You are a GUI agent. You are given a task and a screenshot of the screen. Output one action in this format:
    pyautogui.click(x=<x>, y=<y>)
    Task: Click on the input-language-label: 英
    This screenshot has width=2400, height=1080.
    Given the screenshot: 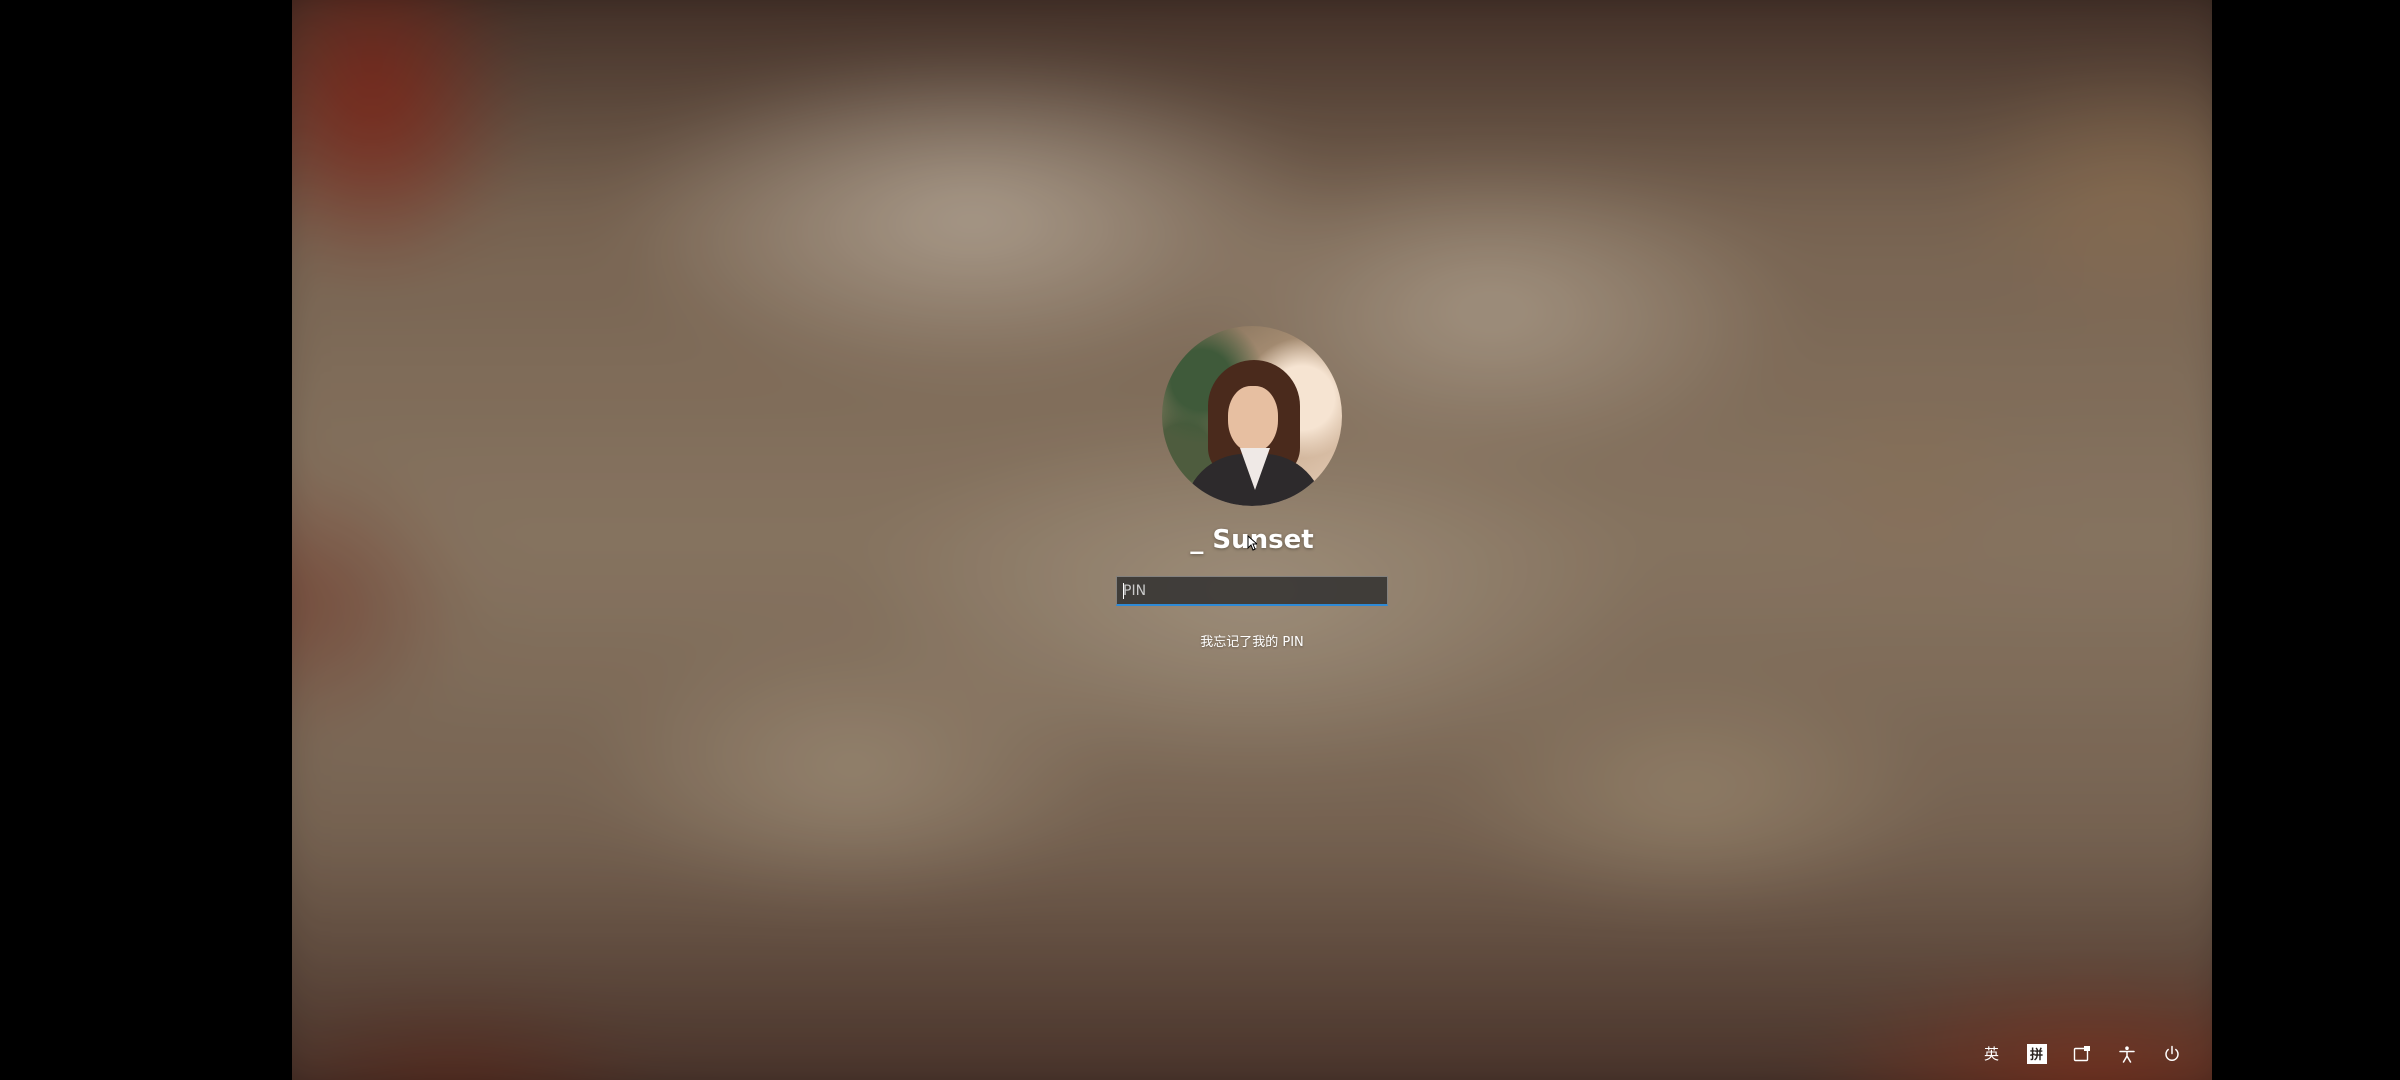 What is the action you would take?
    pyautogui.click(x=1991, y=1054)
    